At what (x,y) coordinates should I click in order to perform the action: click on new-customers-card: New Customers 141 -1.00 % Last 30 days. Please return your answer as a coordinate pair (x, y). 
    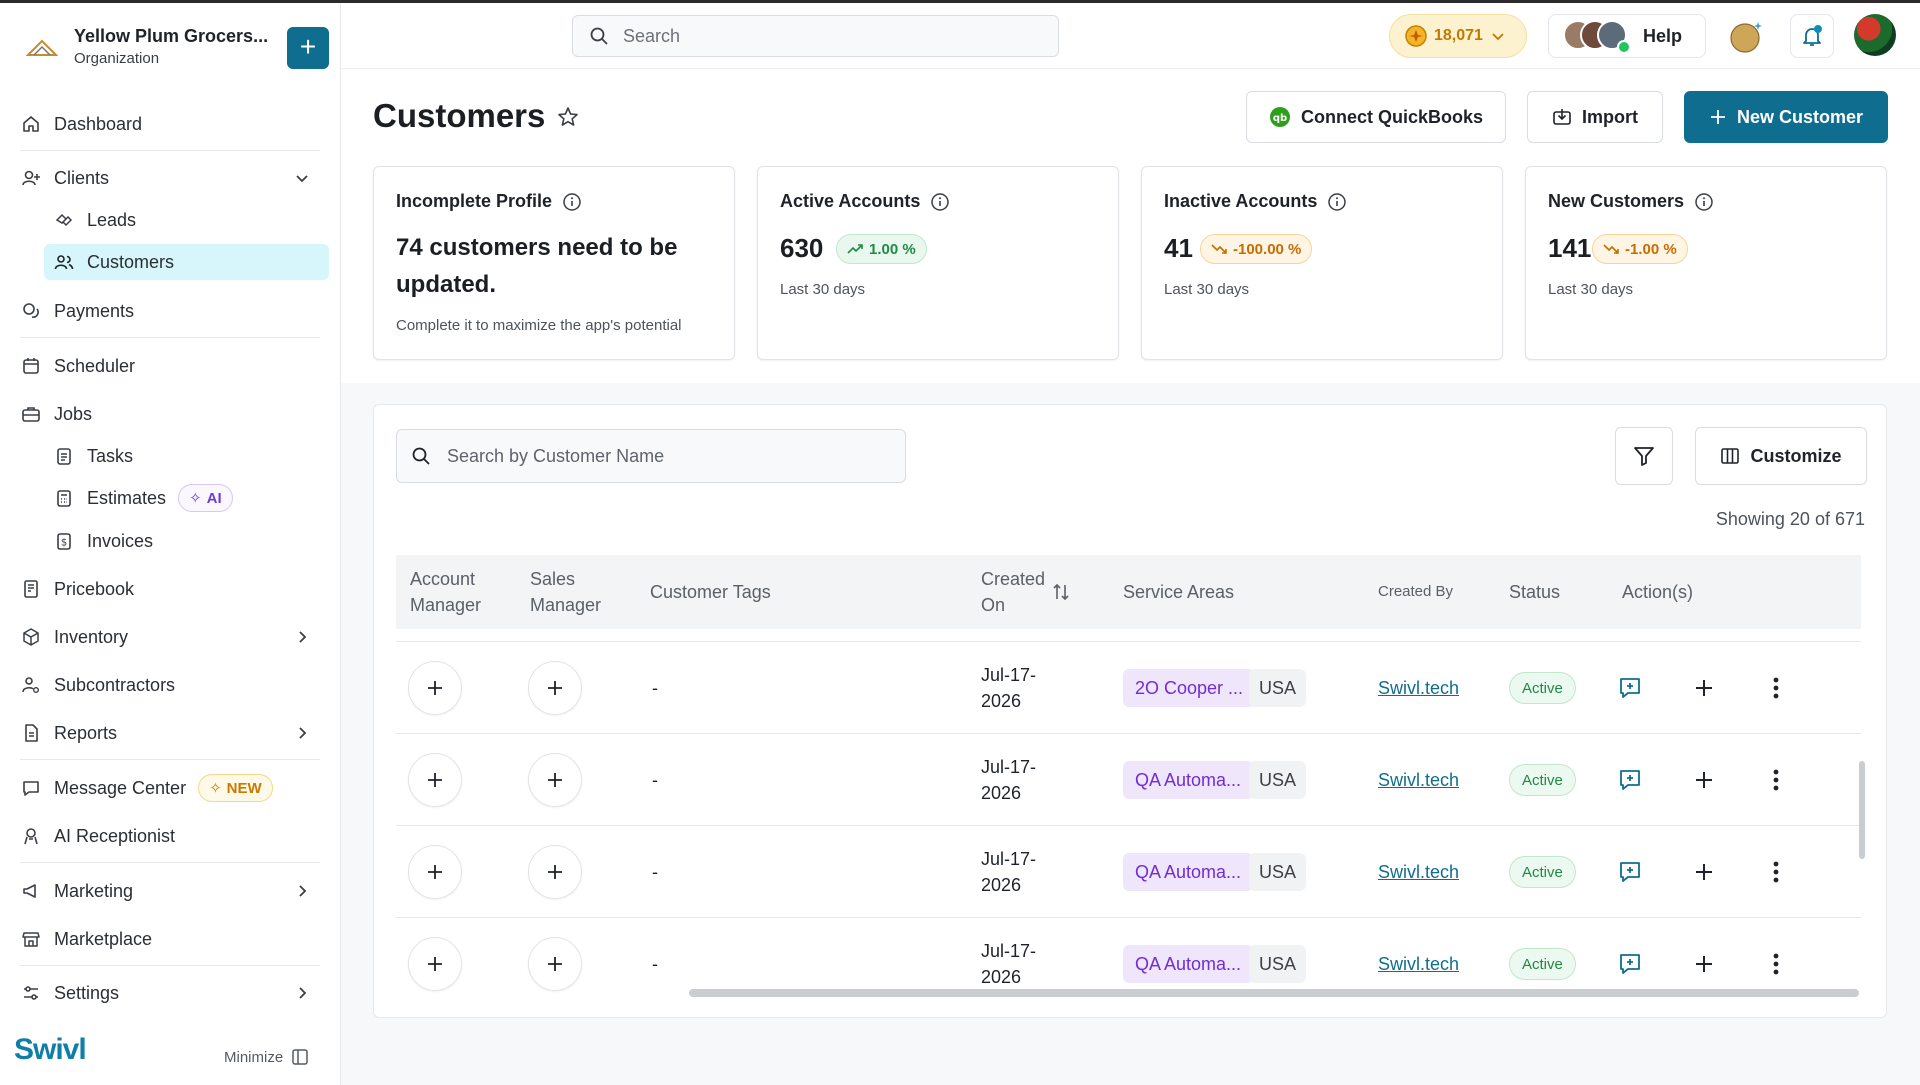
    Looking at the image, I should click on (1706, 263).